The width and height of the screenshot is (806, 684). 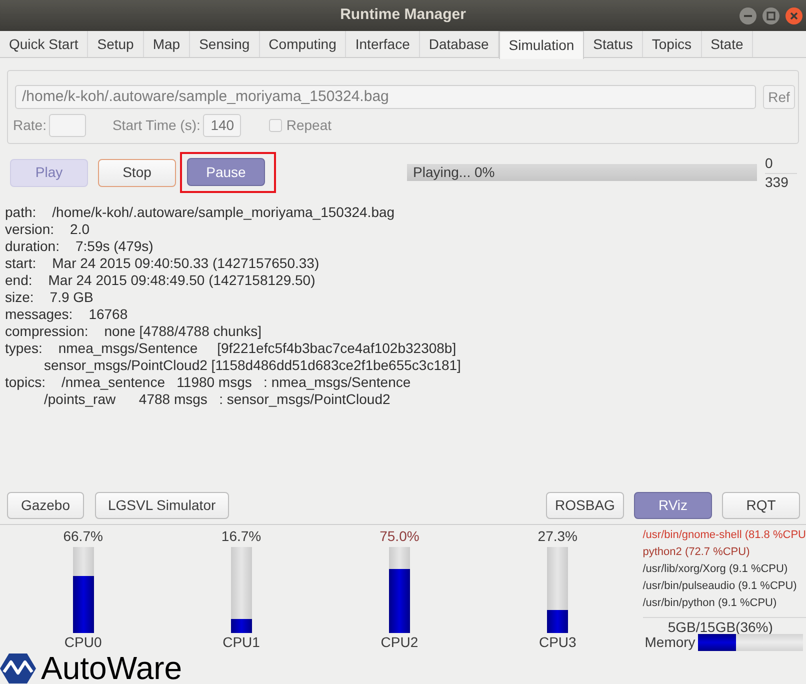 I want to click on hexagon-logo-icon, so click(x=18, y=668).